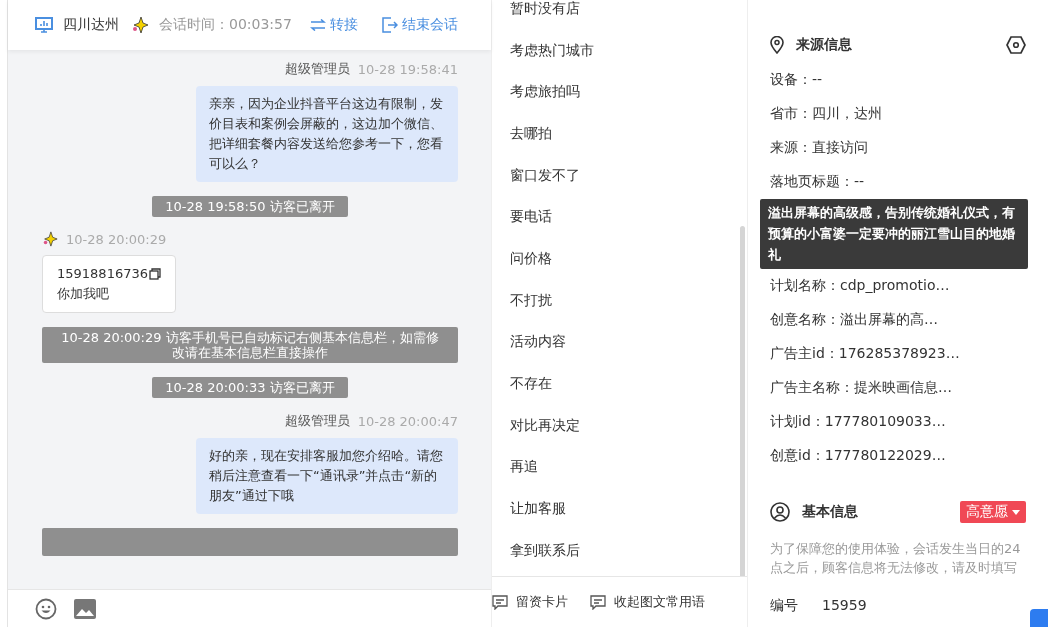  I want to click on quick-reply-item: 再追, so click(628, 467).